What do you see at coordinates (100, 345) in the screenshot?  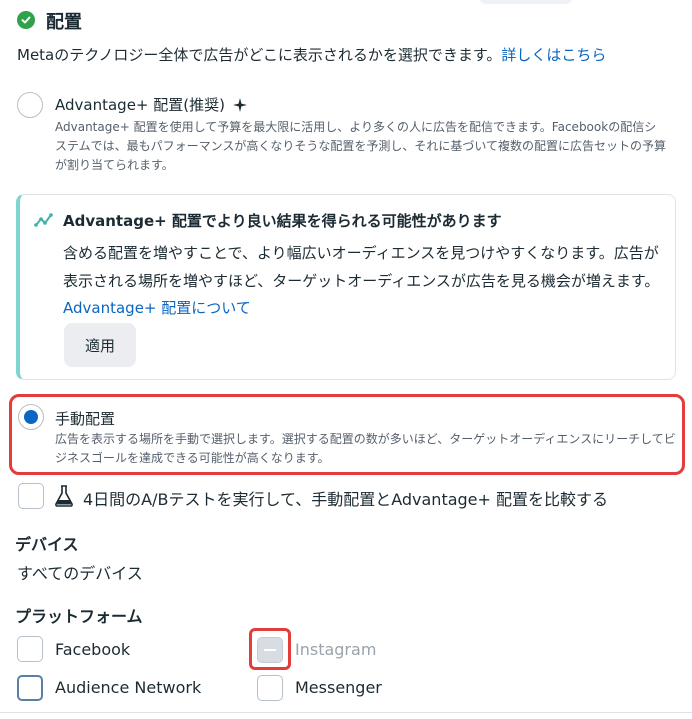 I see `apply-button: 適用` at bounding box center [100, 345].